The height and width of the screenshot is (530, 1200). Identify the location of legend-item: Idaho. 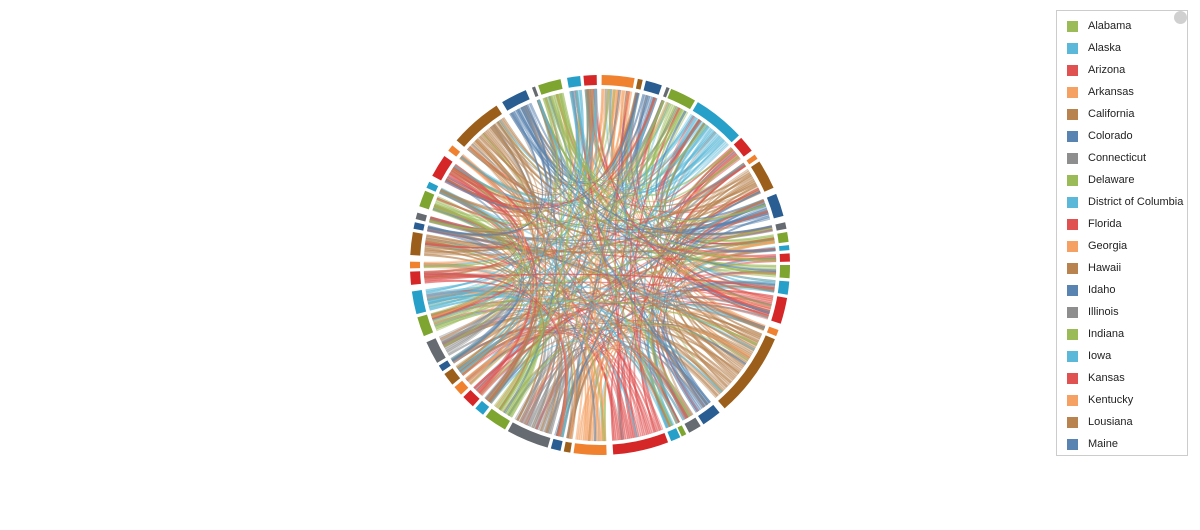
(1091, 290).